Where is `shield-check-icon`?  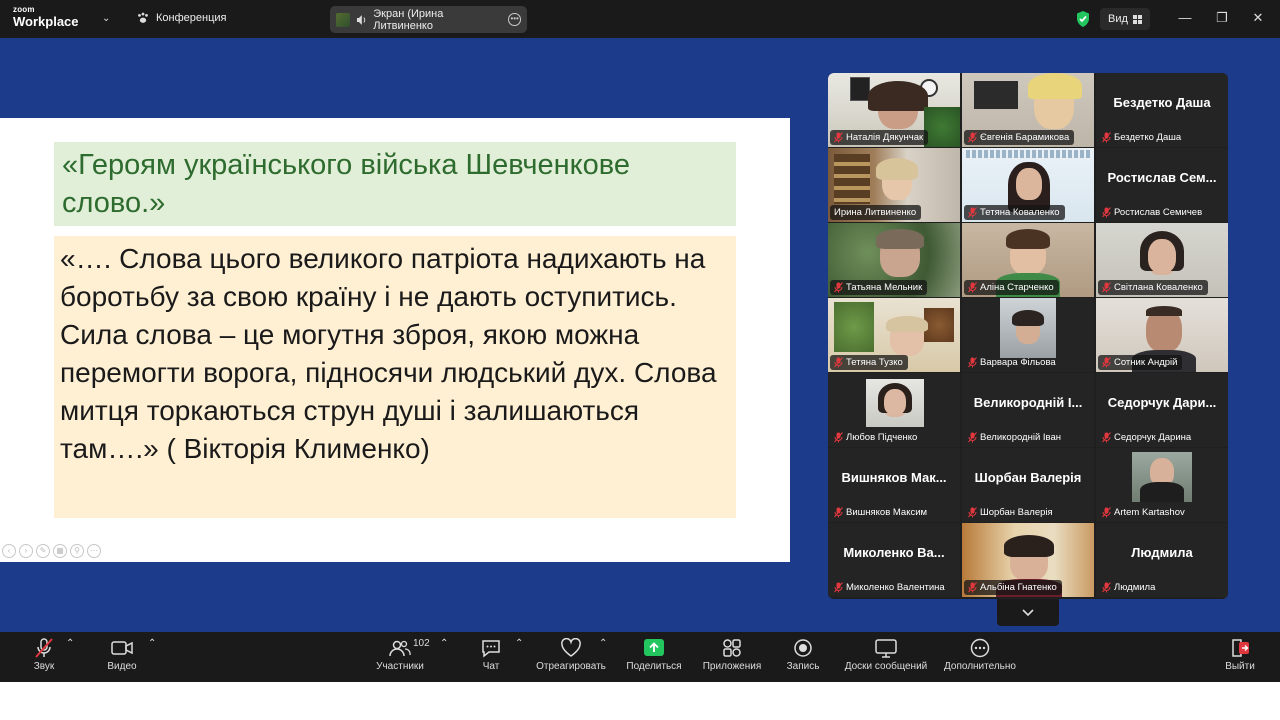 shield-check-icon is located at coordinates (1083, 19).